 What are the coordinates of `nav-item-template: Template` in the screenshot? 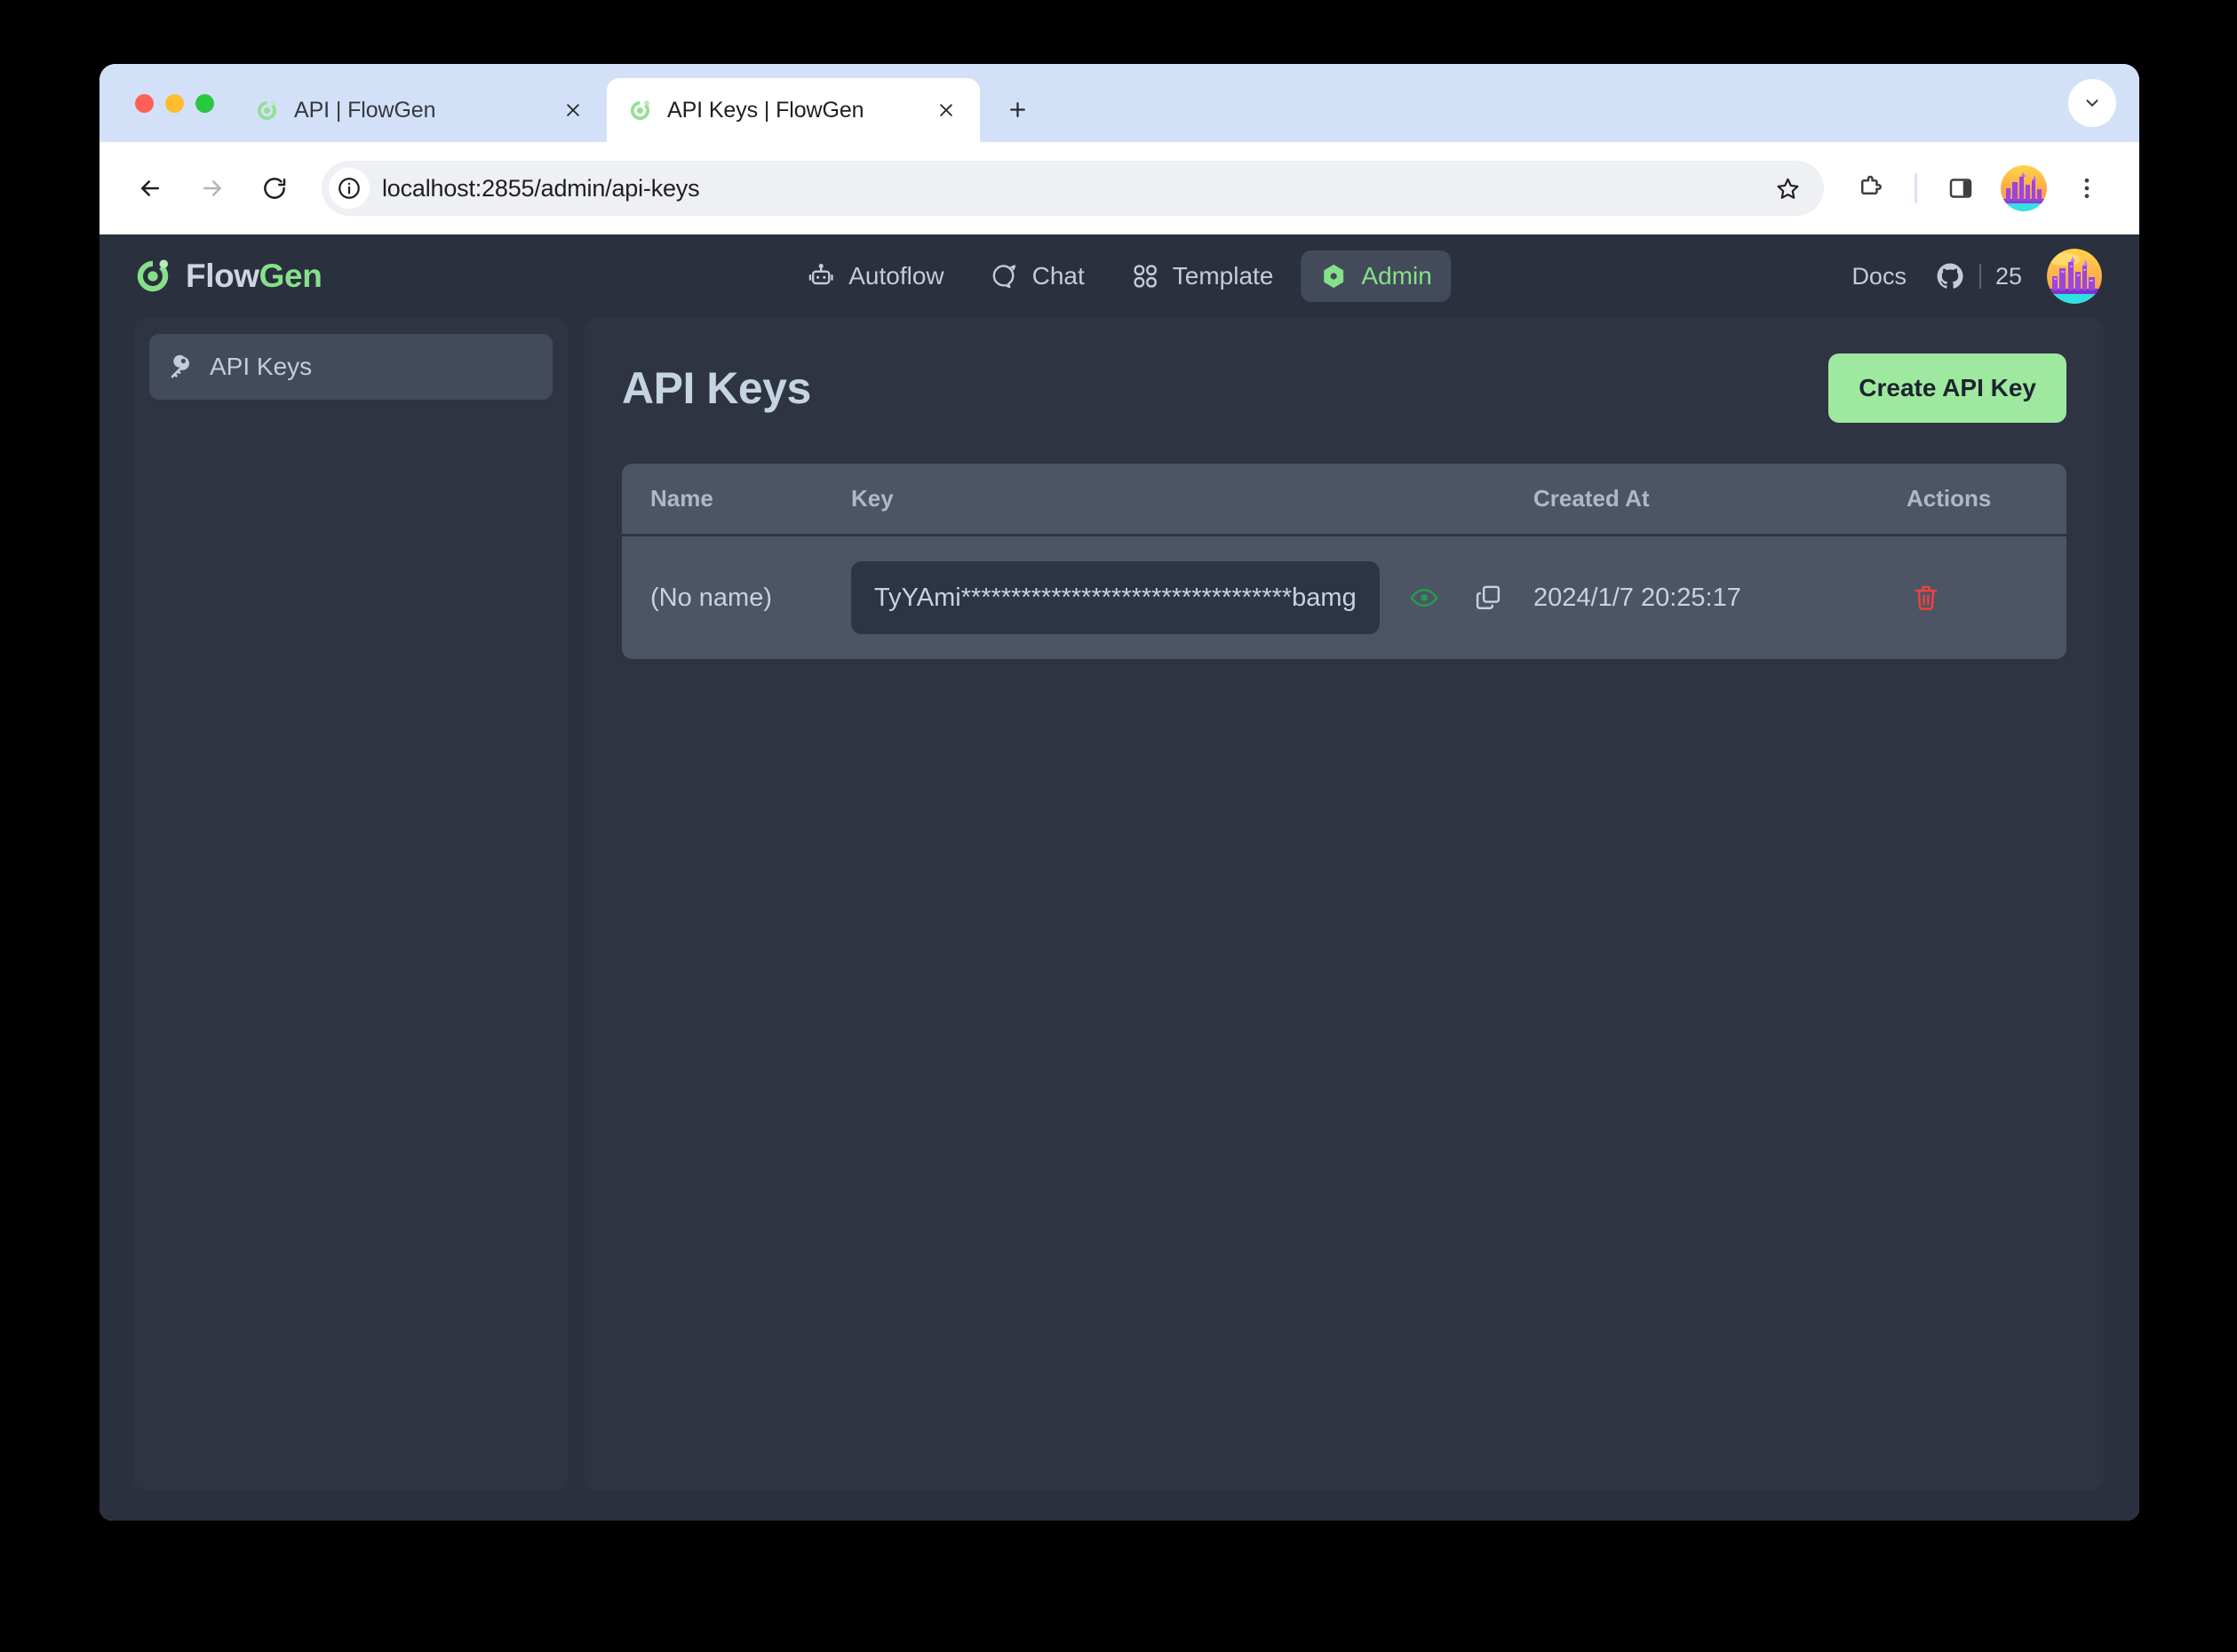 It's located at (1202, 276).